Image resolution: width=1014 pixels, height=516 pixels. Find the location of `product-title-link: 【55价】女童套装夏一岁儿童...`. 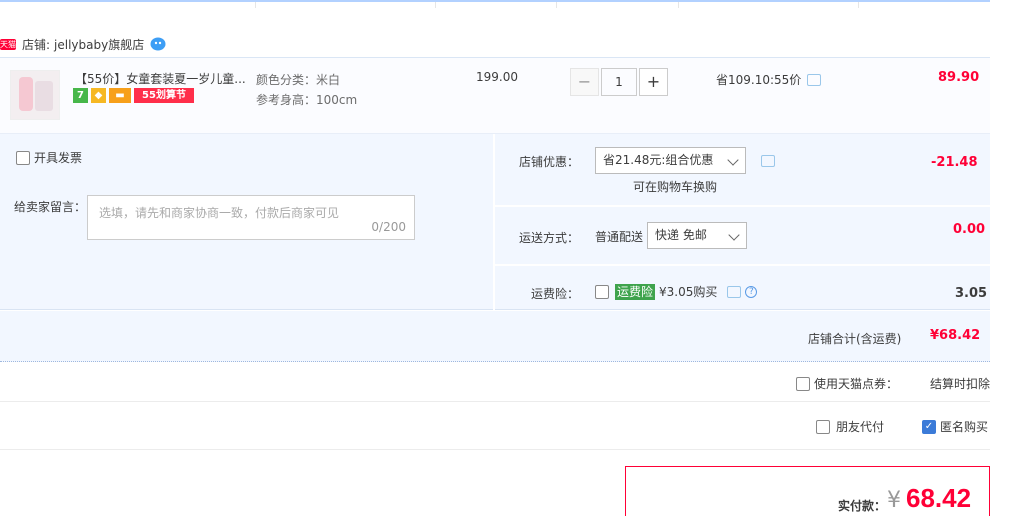

product-title-link: 【55价】女童套装夏一岁儿童... is located at coordinates (161, 78).